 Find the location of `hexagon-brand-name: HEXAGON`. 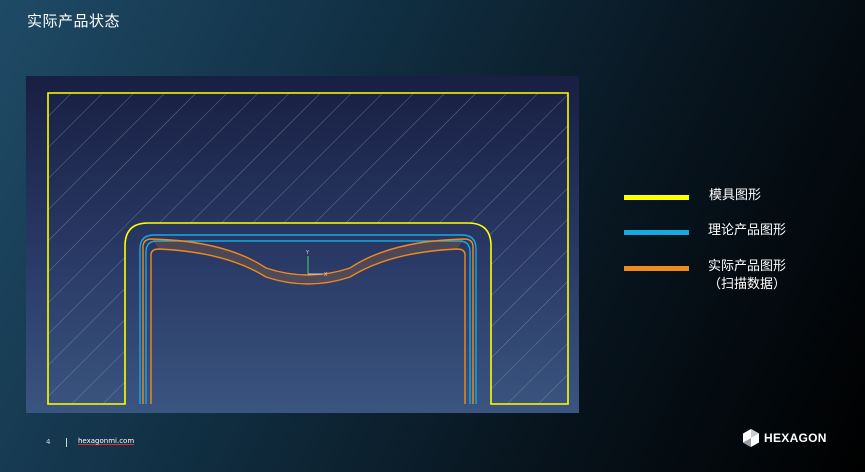

hexagon-brand-name: HEXAGON is located at coordinates (795, 438).